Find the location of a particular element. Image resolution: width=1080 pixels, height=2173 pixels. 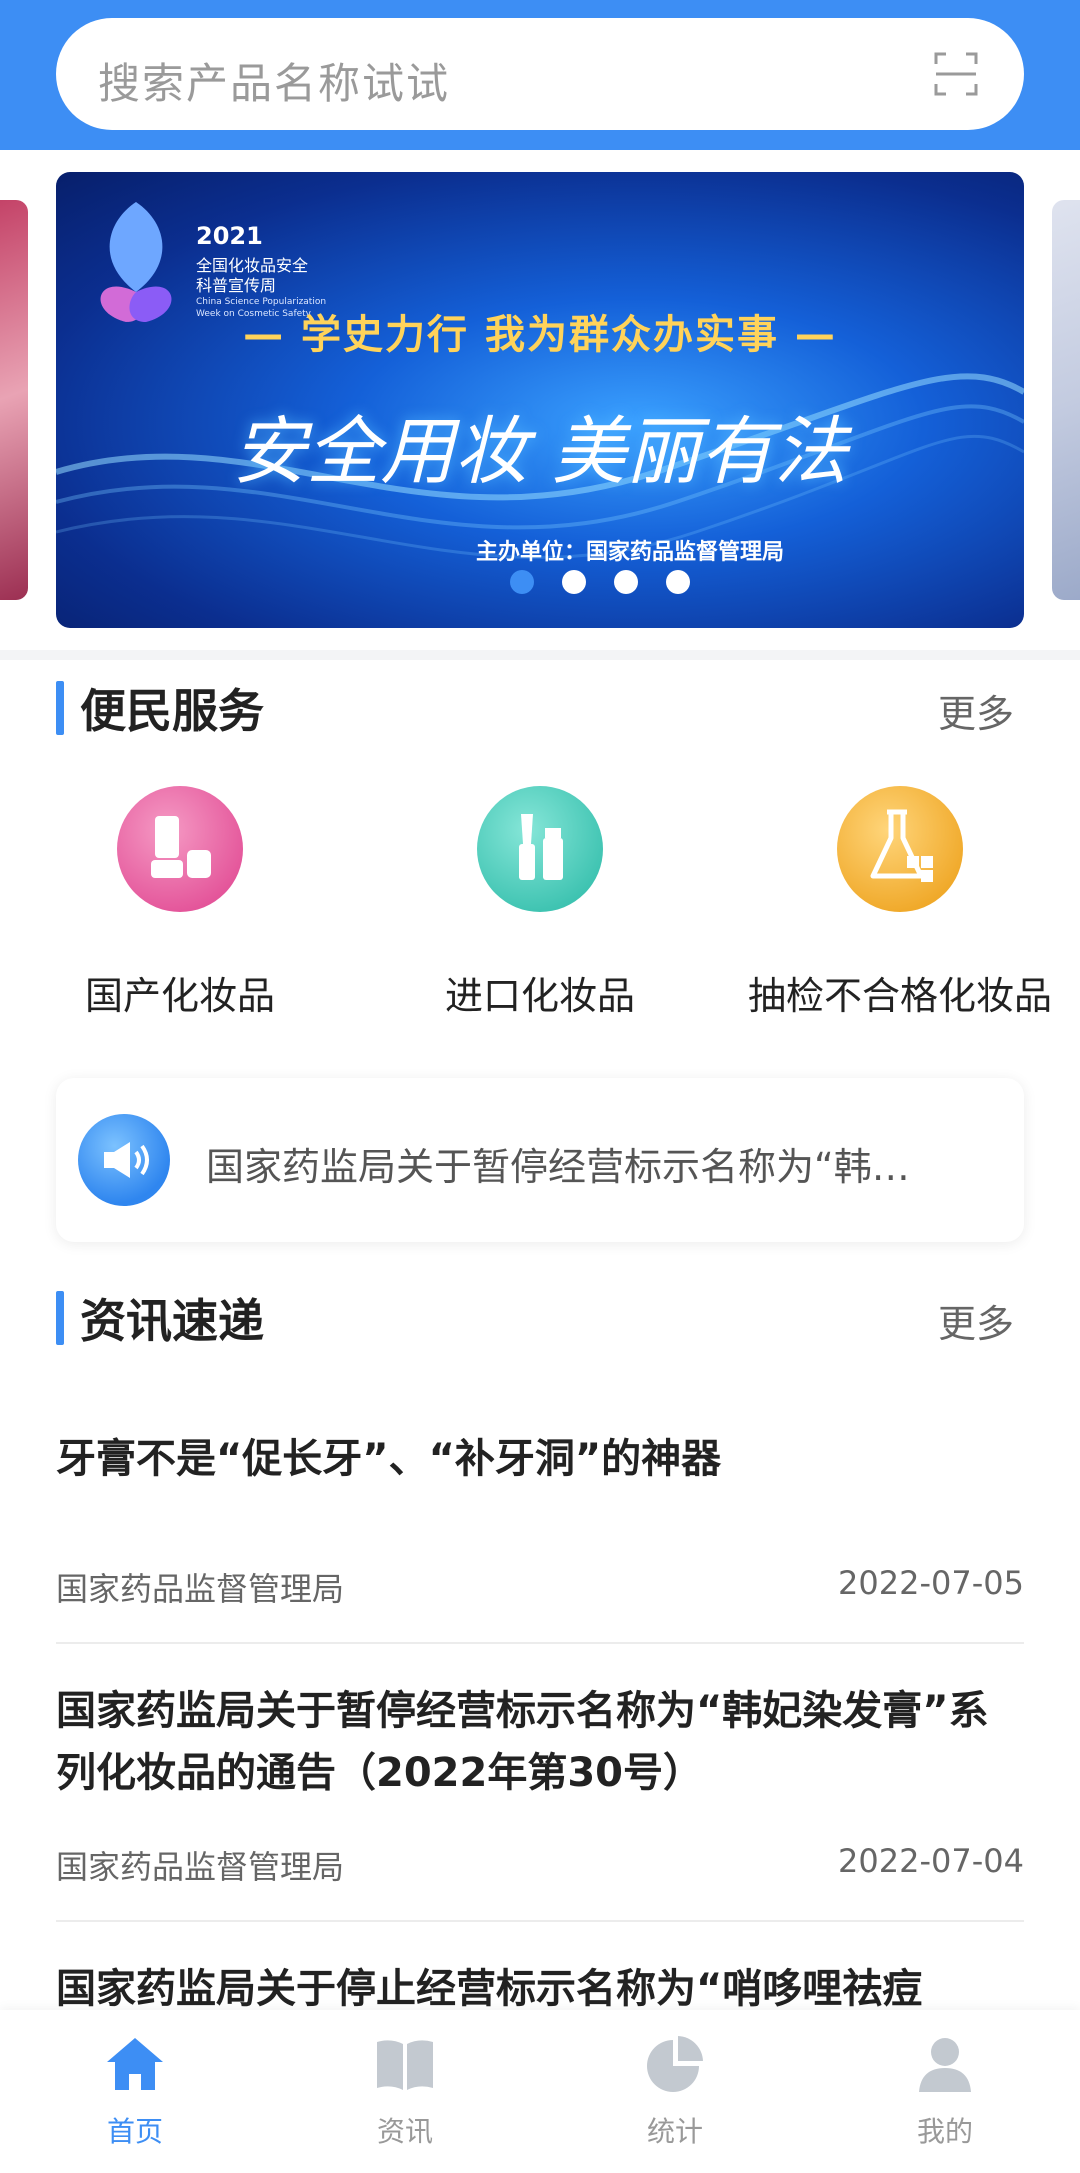

services-header: 便民服务 更多 is located at coordinates (540, 706).